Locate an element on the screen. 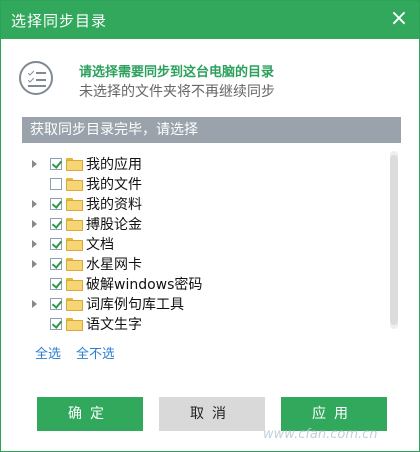 Image resolution: width=420 pixels, height=452 pixels. tree-item: 语文生字 is located at coordinates (202, 324).